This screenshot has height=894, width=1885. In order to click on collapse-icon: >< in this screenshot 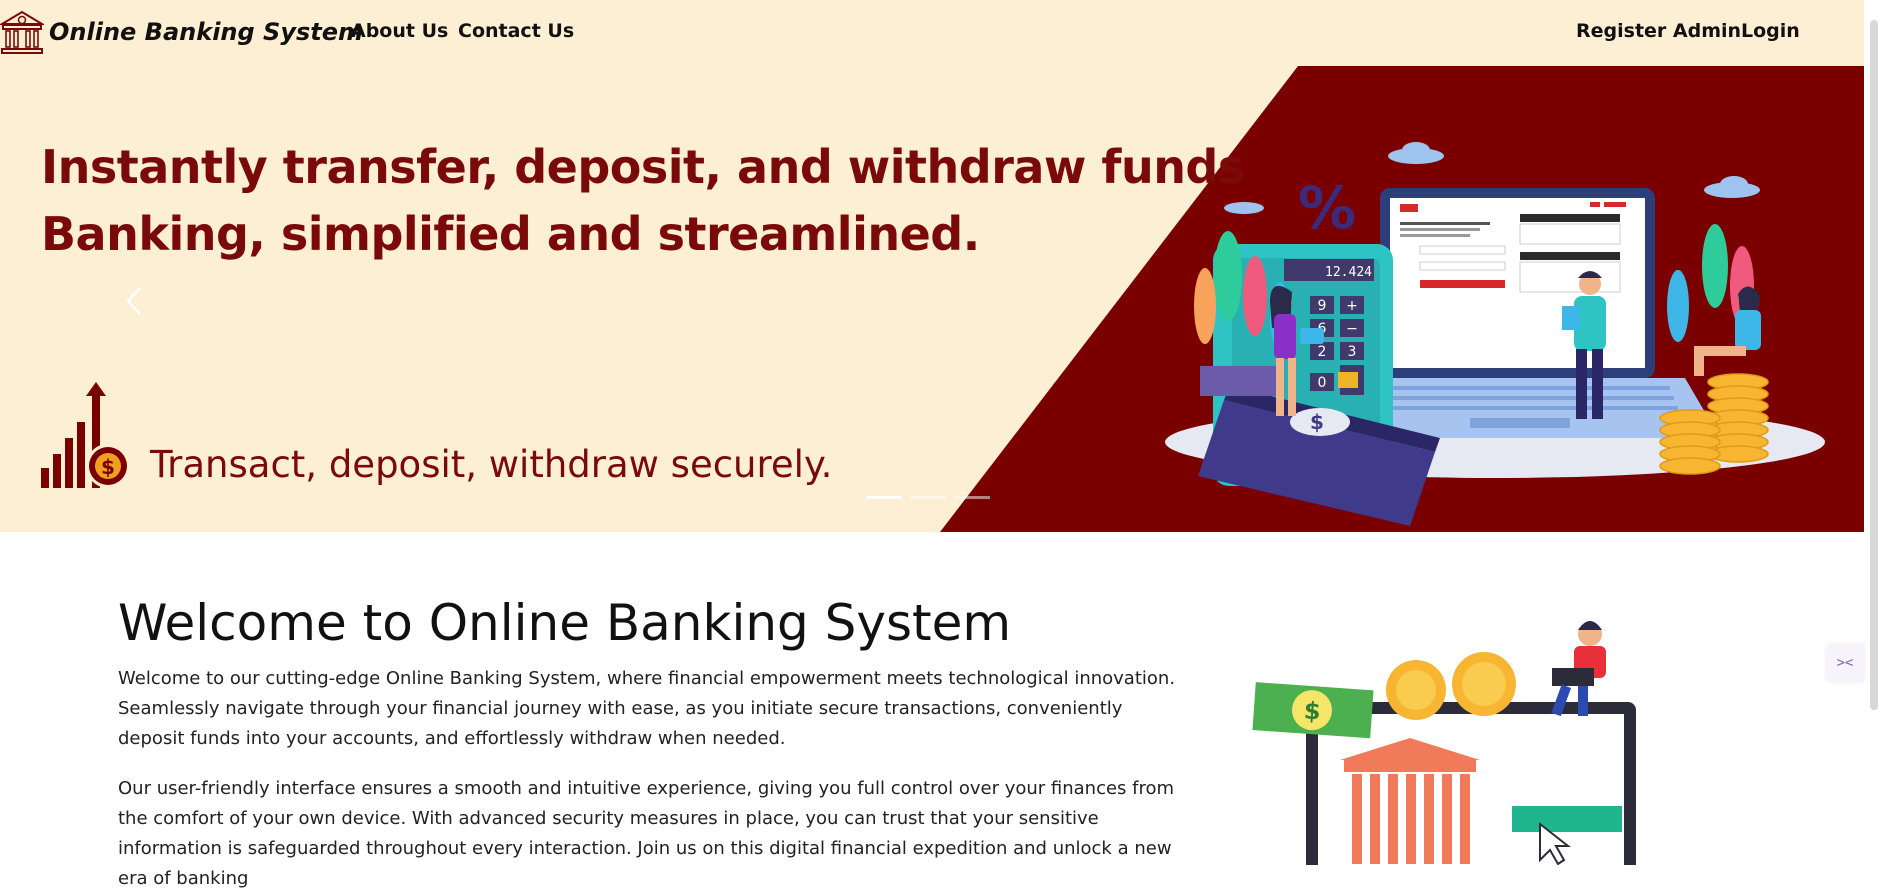, I will do `click(1845, 663)`.